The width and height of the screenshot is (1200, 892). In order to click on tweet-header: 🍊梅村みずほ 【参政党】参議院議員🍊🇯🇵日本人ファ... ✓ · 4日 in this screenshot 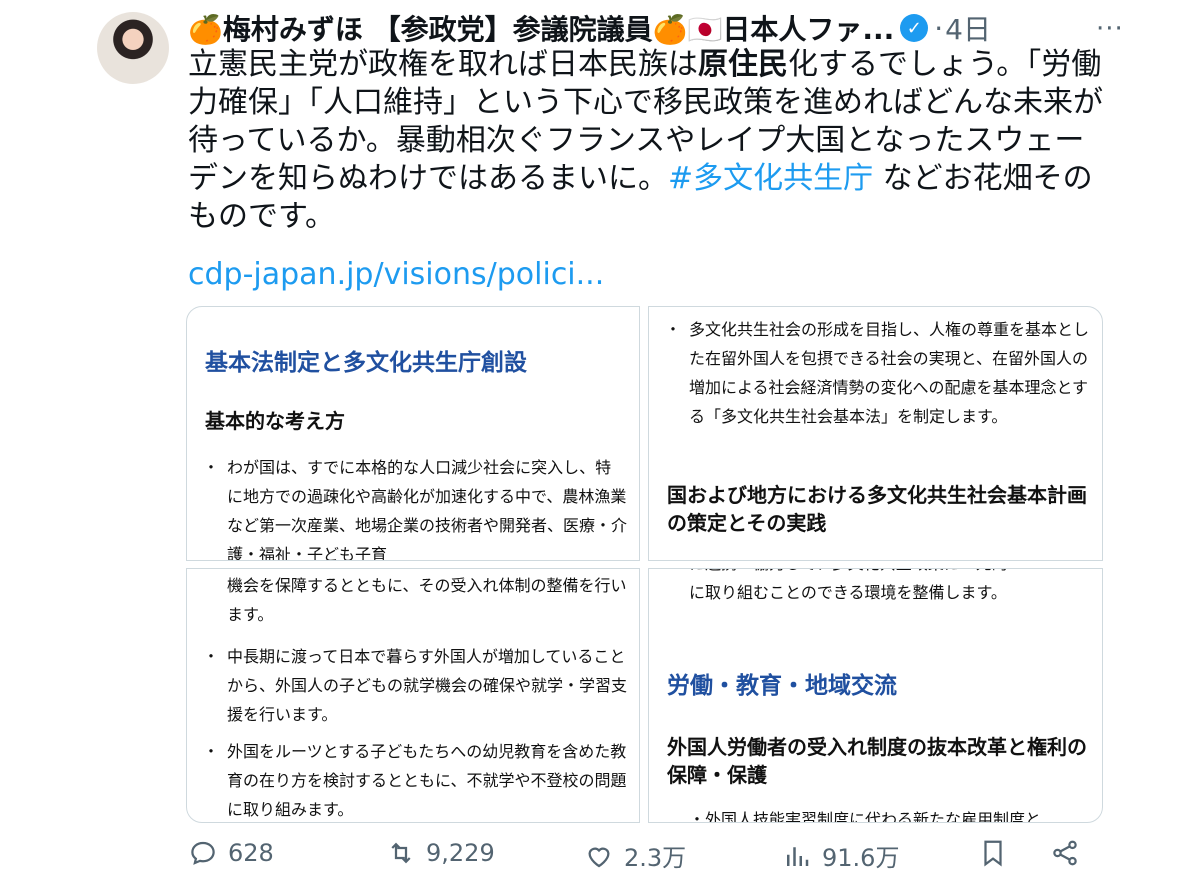, I will do `click(638, 28)`.